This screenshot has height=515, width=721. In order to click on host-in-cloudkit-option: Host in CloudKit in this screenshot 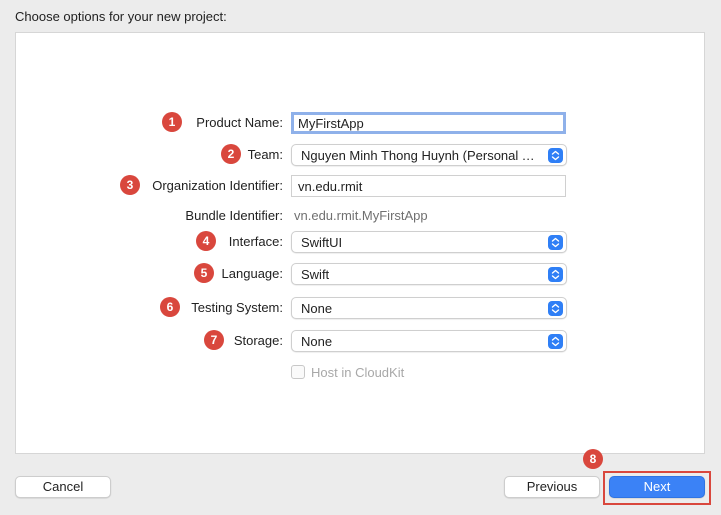, I will do `click(347, 372)`.